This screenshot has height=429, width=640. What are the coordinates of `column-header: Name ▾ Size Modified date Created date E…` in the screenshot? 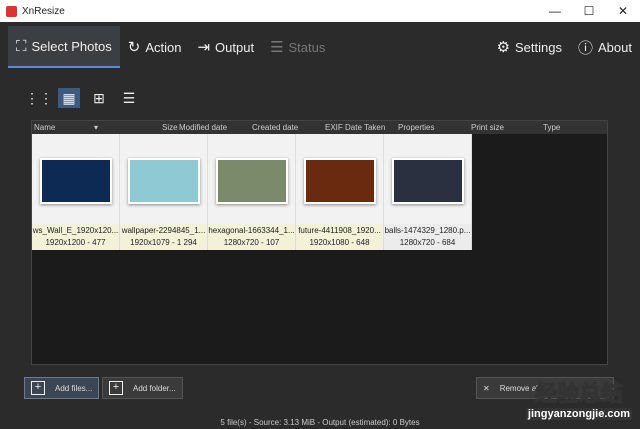 It's located at (319, 127).